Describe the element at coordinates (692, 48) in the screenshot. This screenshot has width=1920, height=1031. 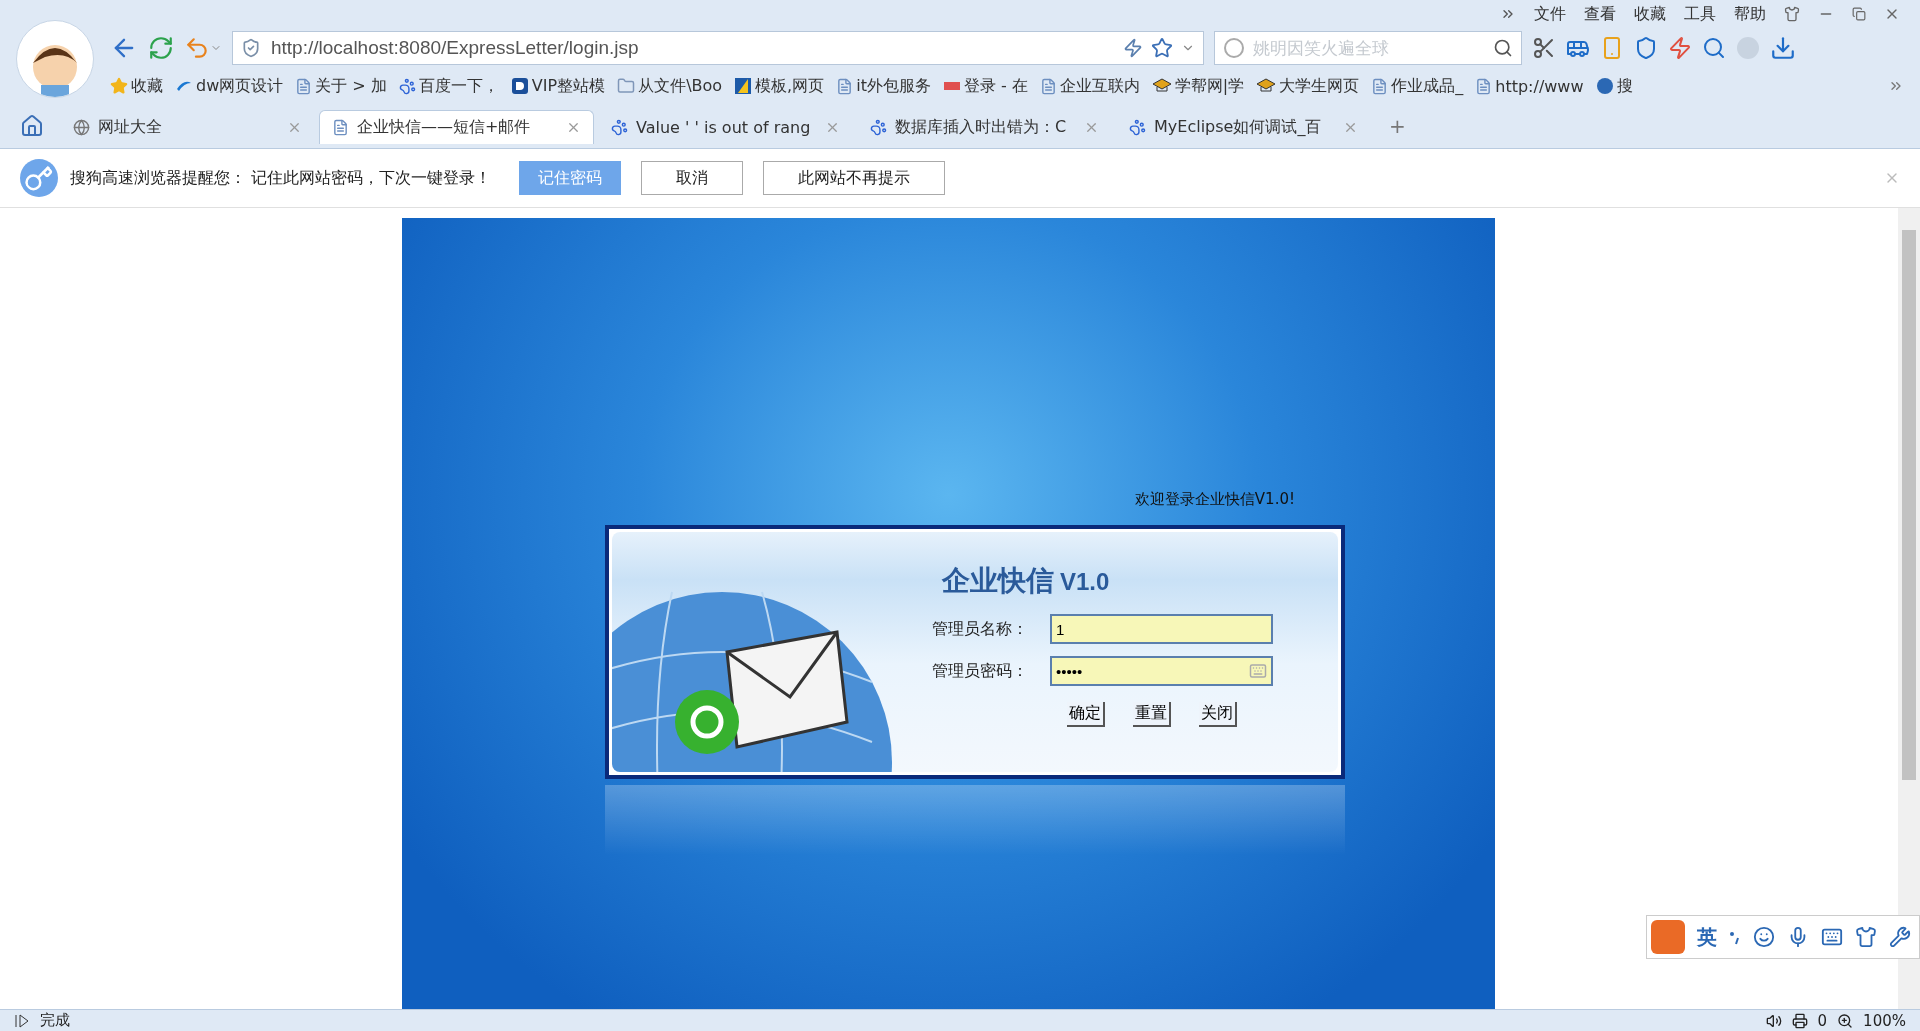
I see `url-field: http://localhost:8080/ExpressLetter/login.jsp` at that location.